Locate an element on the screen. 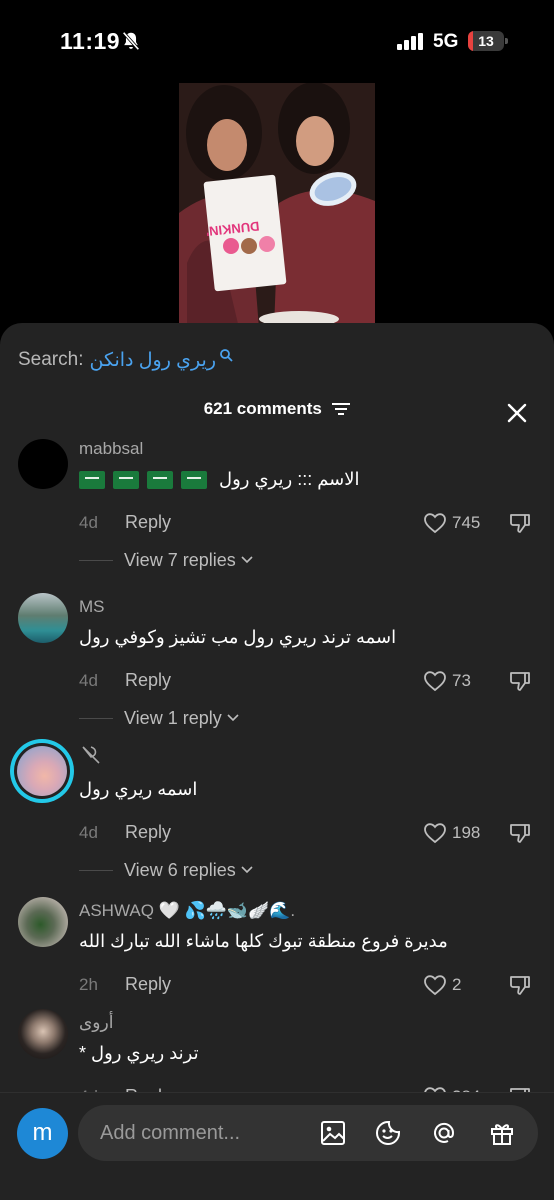 The width and height of the screenshot is (554, 1200). comment-text: الاسم ::: ريري رول is located at coordinates (219, 479).